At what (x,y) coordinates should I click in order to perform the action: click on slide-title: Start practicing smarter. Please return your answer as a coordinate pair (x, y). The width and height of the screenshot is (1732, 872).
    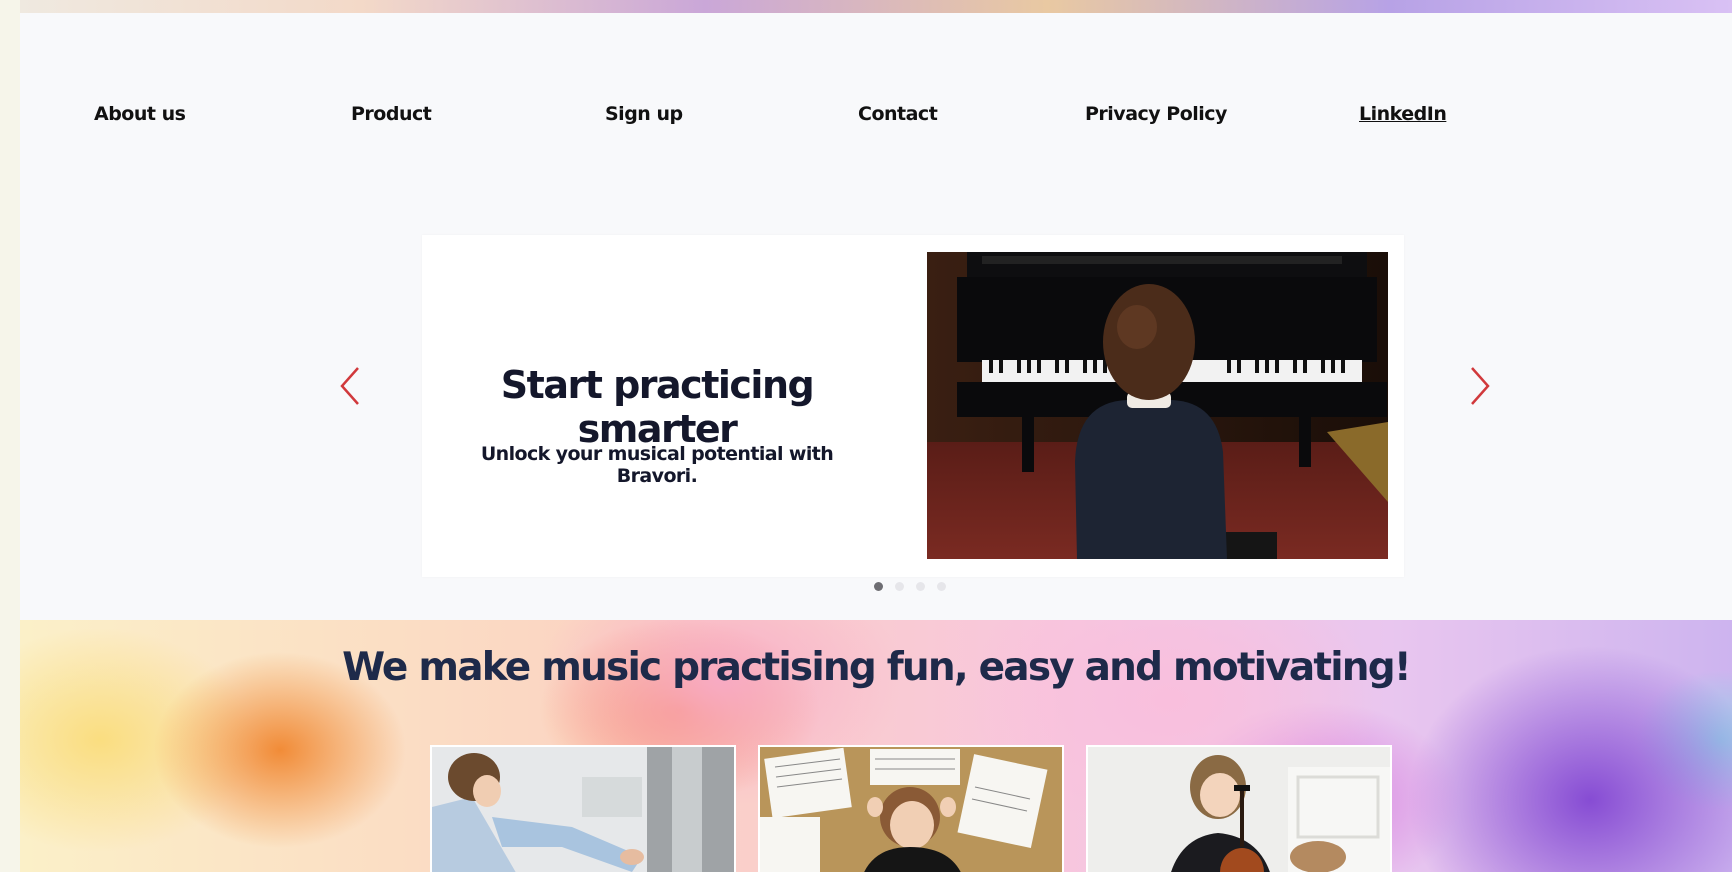
    Looking at the image, I should click on (657, 407).